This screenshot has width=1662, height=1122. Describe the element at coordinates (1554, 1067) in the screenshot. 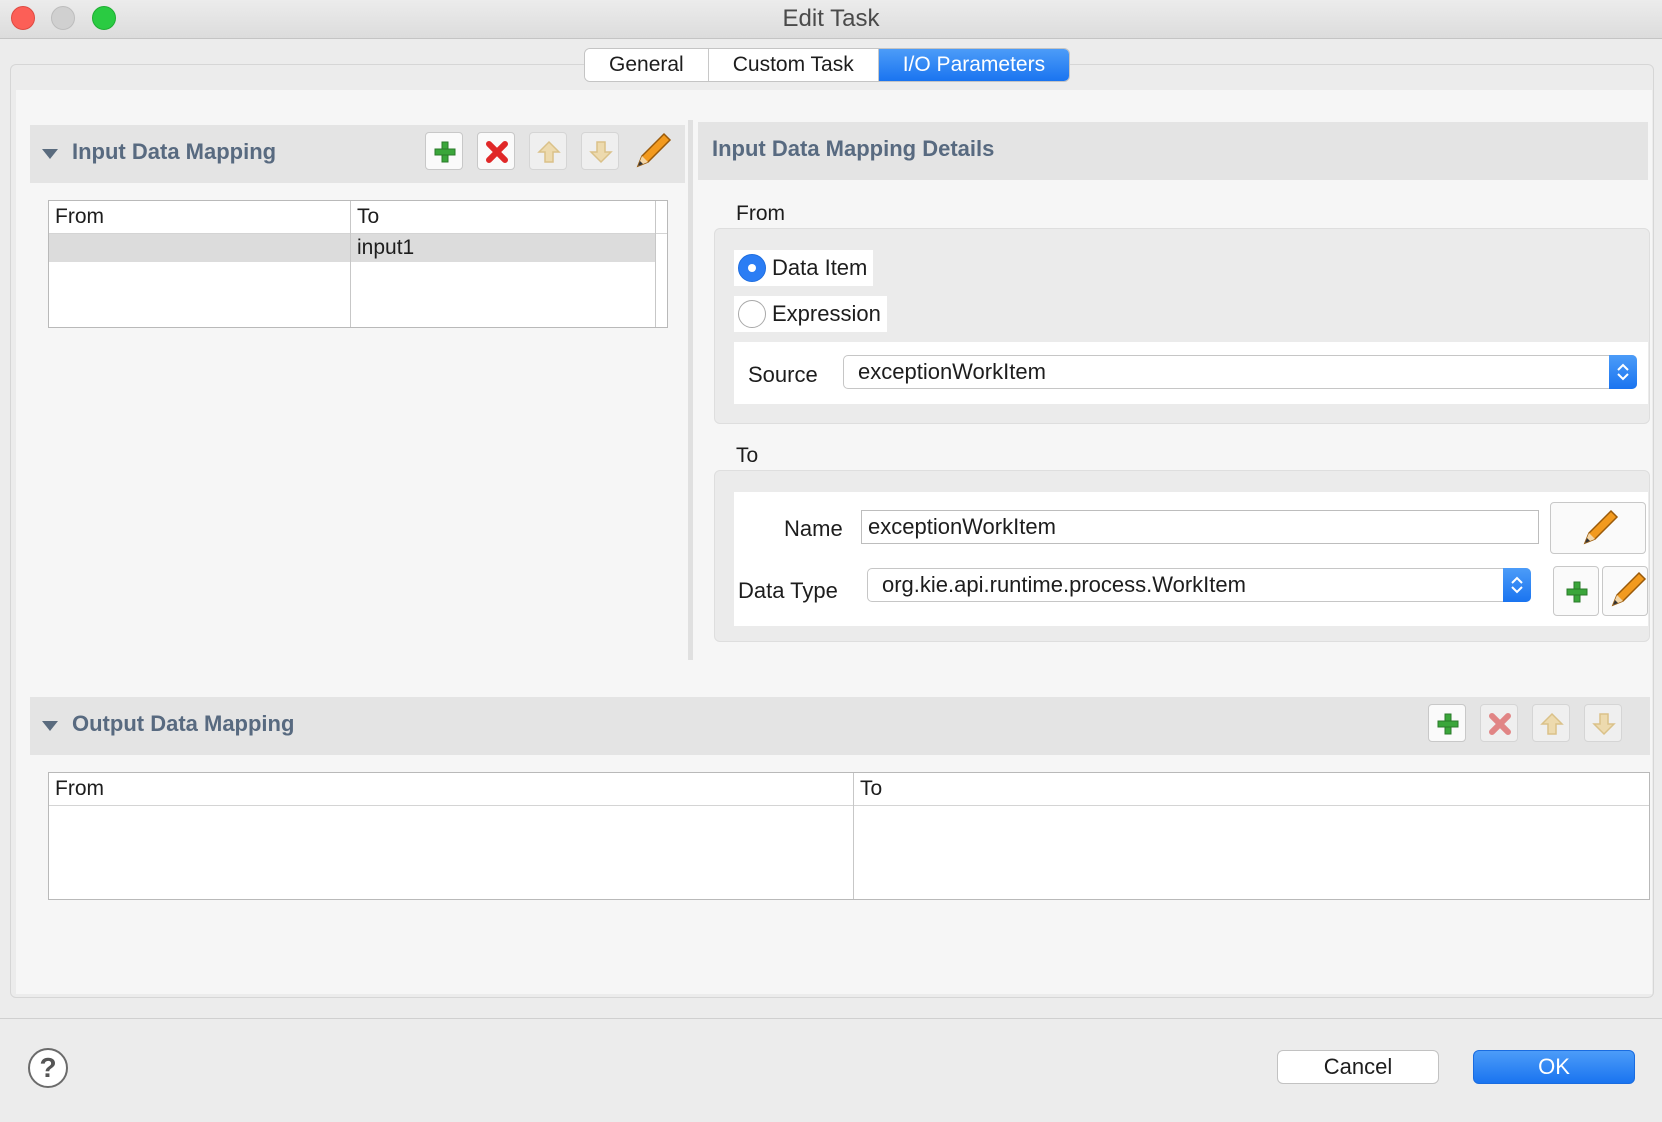

I see `ok-button: OK` at that location.